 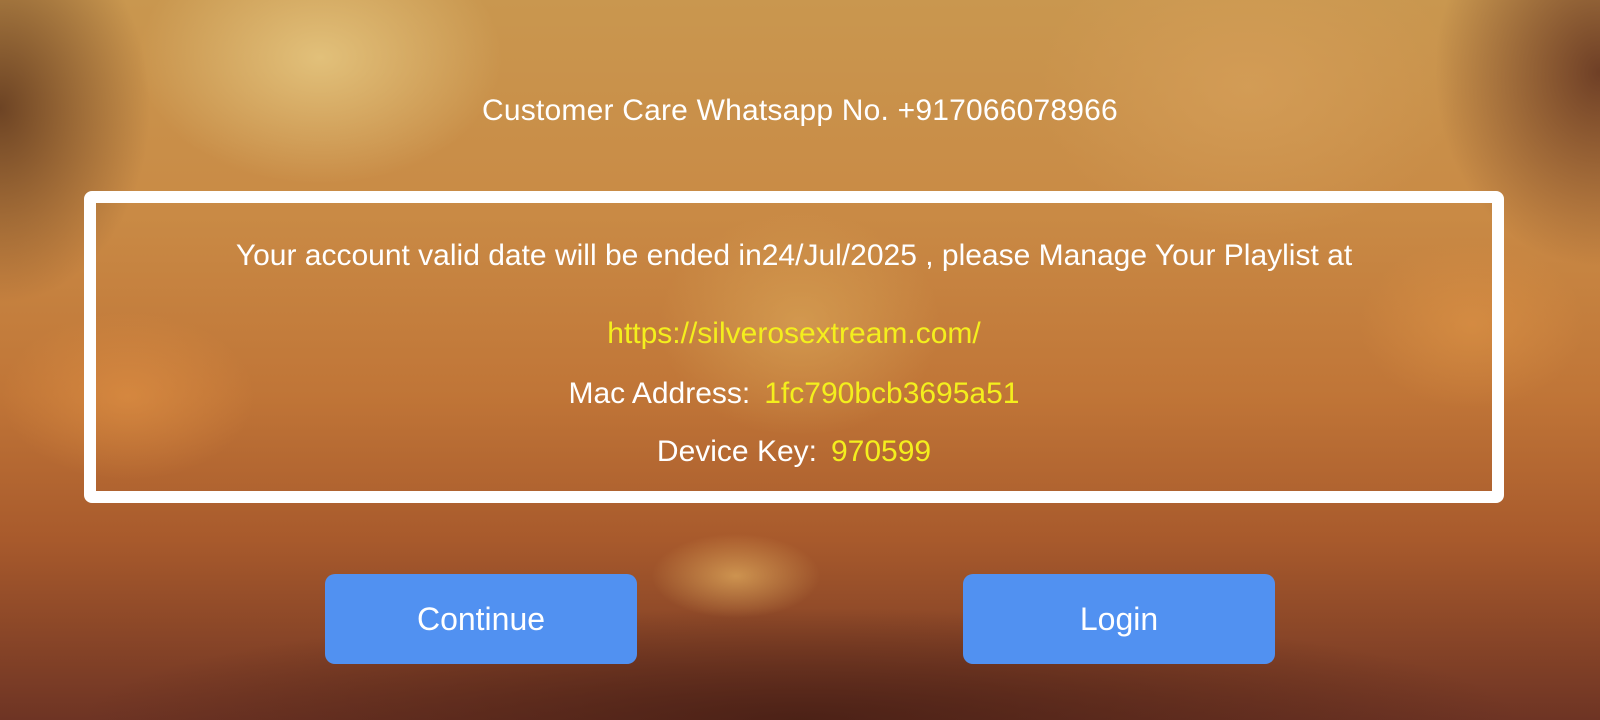 I want to click on mac-address-label: Mac Address:, so click(x=659, y=393).